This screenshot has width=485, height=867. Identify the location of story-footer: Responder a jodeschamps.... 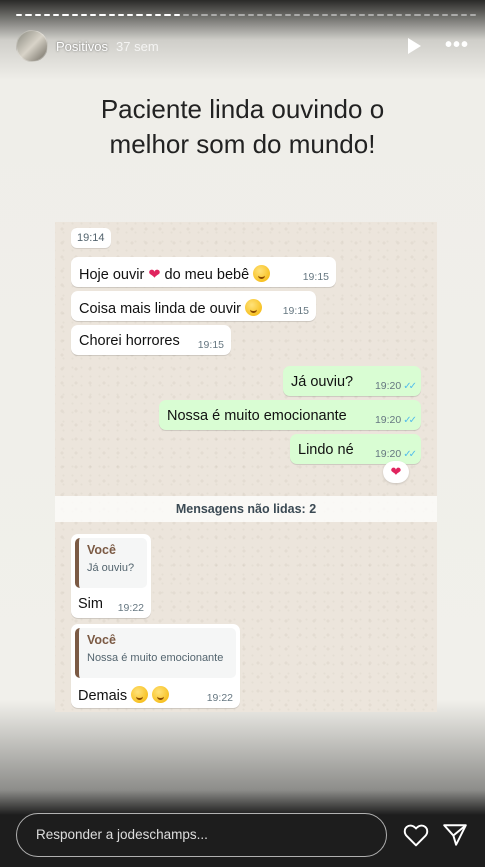
(242, 837).